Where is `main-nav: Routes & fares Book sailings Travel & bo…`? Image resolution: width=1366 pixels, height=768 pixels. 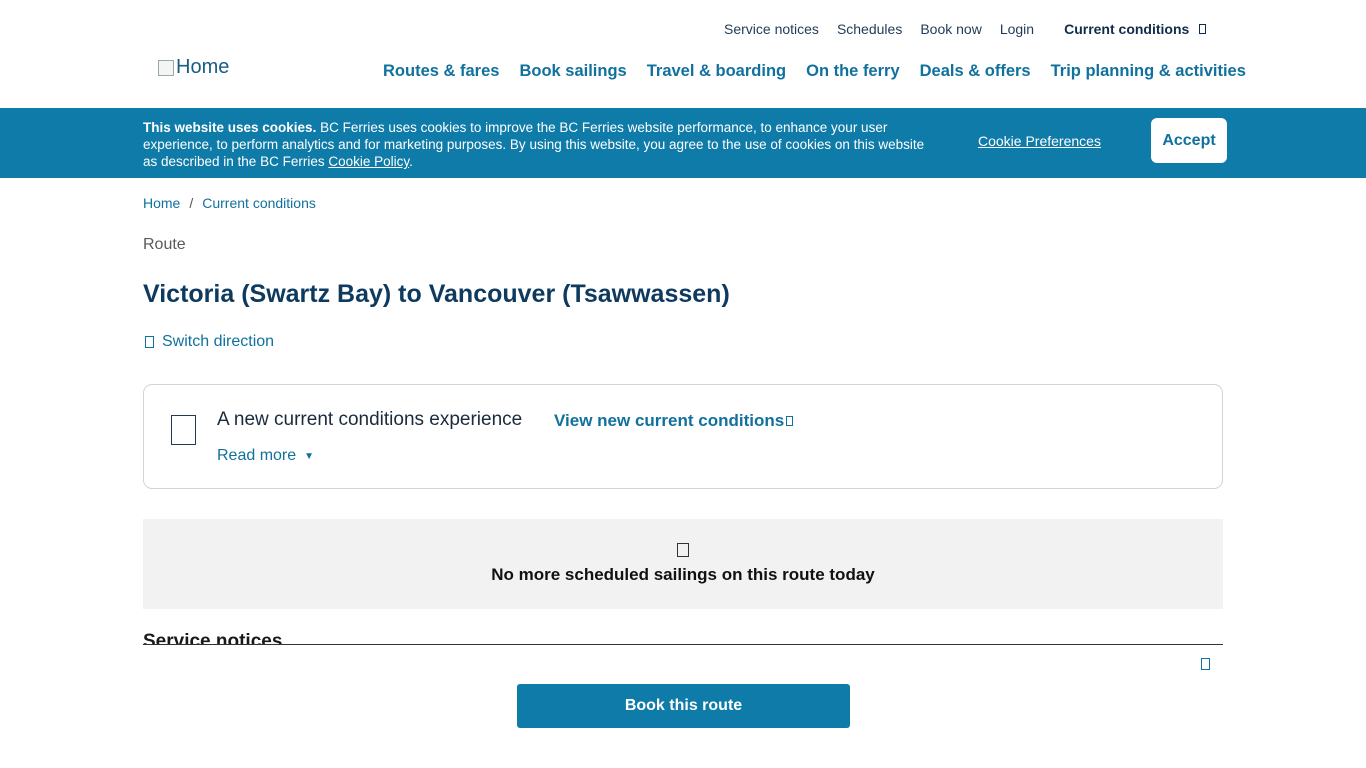 main-nav: Routes & fares Book sailings Travel & bo… is located at coordinates (814, 71).